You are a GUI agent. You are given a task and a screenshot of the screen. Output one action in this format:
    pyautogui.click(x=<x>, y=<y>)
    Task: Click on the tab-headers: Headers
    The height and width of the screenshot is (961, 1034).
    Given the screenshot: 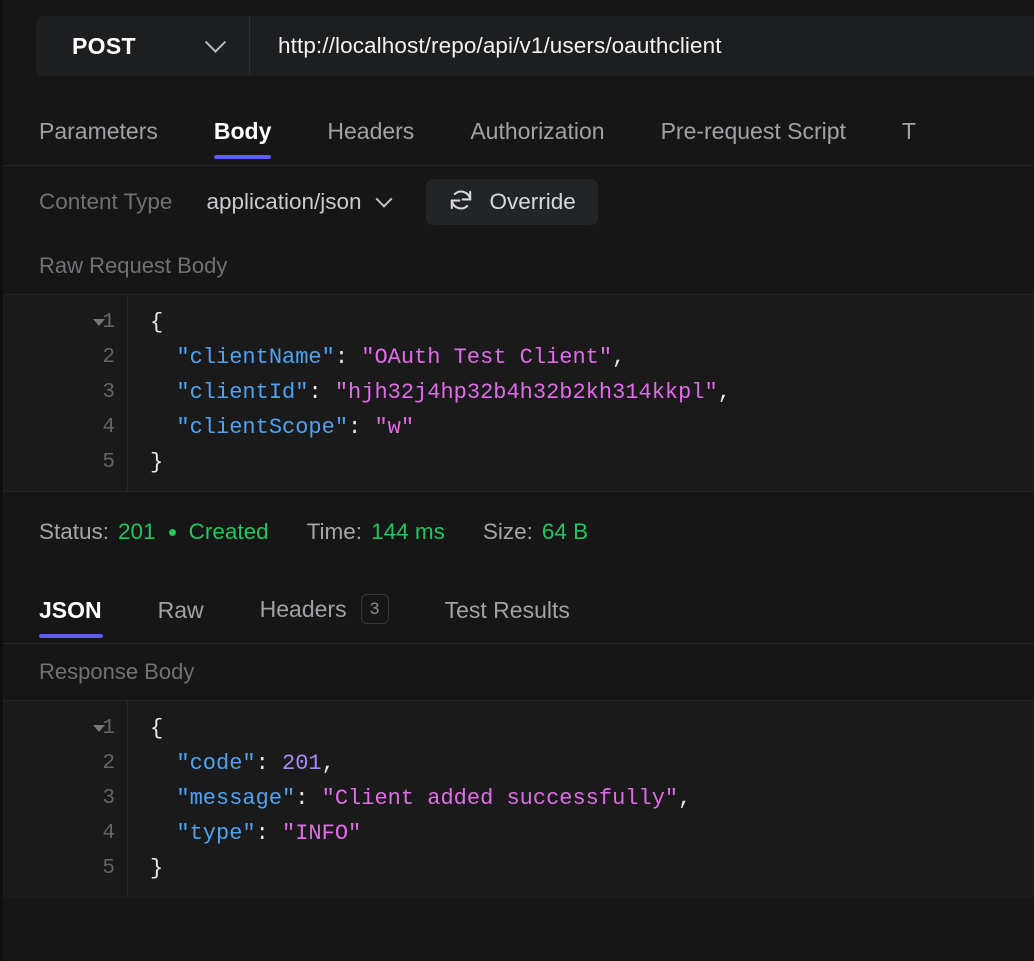 What is the action you would take?
    pyautogui.click(x=370, y=141)
    